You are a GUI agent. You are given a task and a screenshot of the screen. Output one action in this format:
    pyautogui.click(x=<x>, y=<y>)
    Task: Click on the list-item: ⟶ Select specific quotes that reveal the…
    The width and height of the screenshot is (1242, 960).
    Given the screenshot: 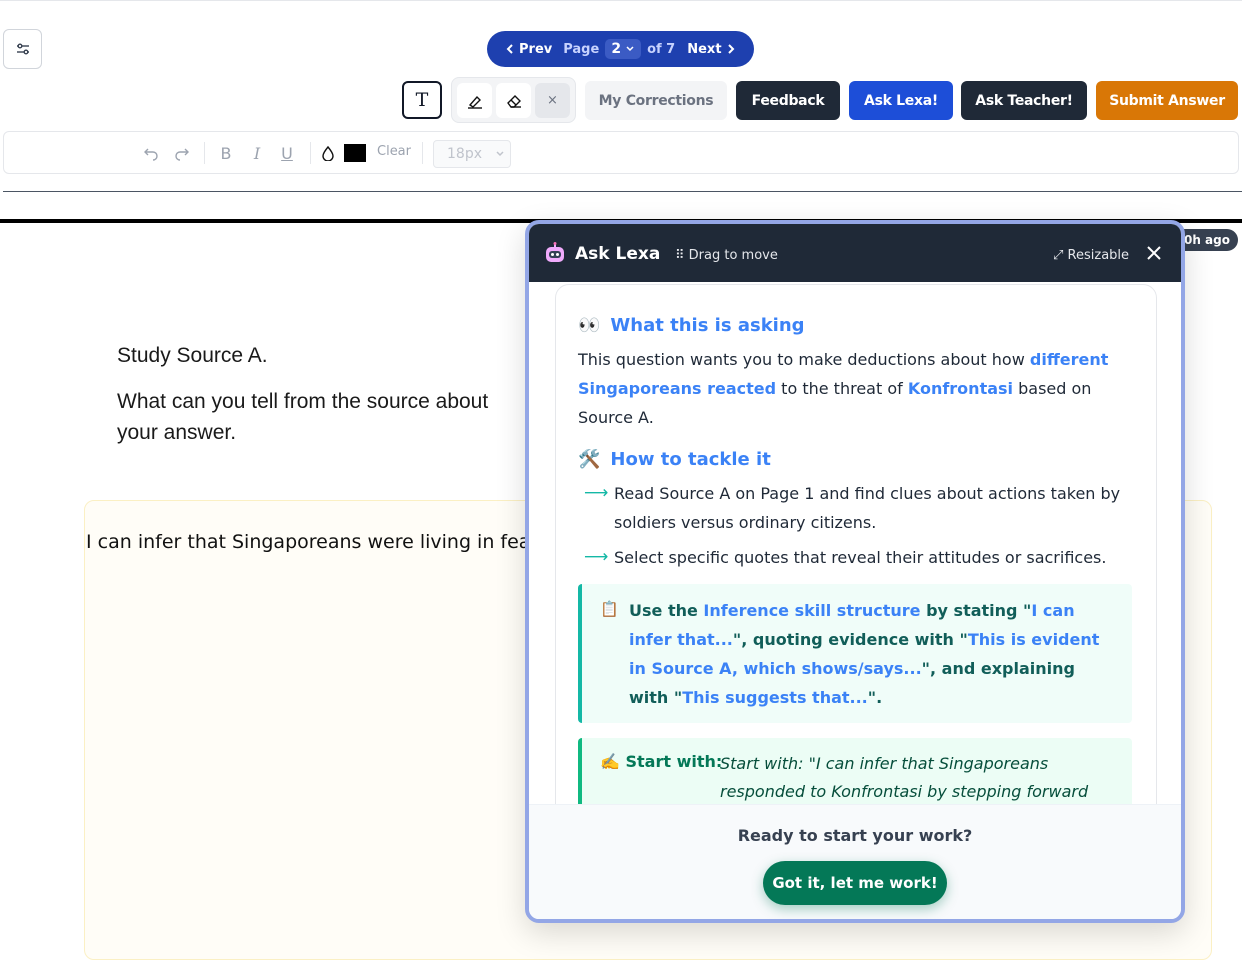 What is the action you would take?
    pyautogui.click(x=864, y=557)
    